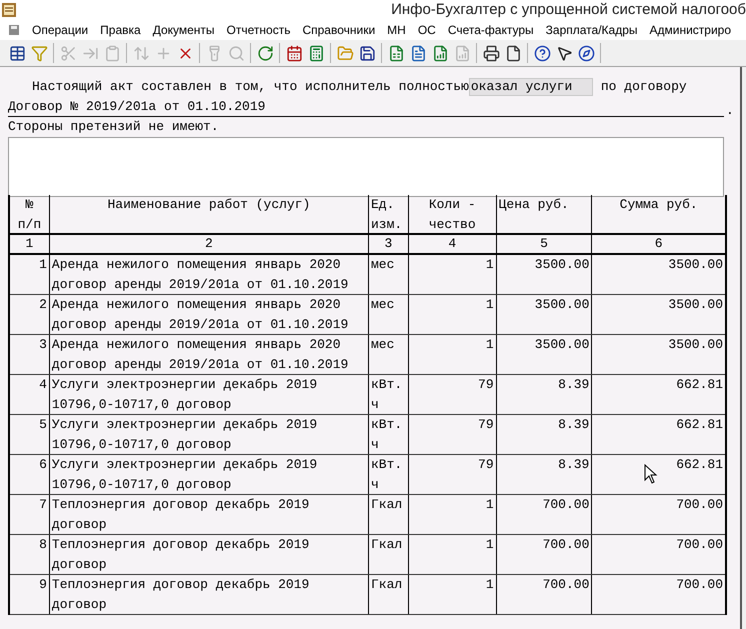  I want to click on act-text: Настоящий акт составлен в том, что исполнитель полностью, so click(250, 87).